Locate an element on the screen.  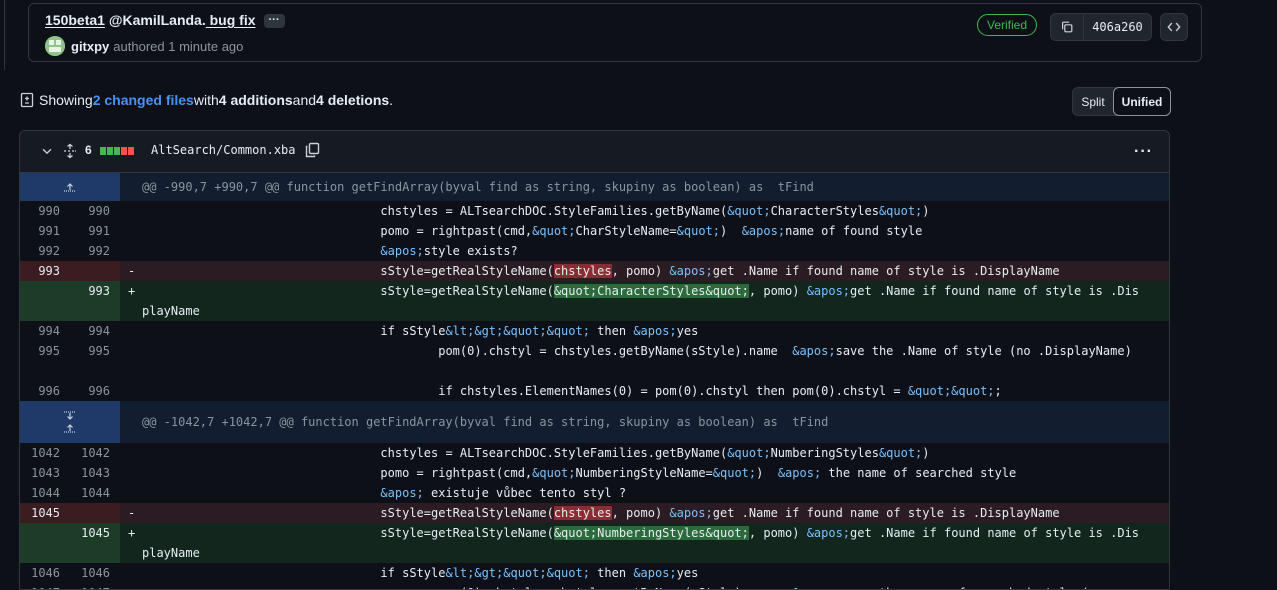
code-text: NumberingStyleName= is located at coordinates (644, 473).